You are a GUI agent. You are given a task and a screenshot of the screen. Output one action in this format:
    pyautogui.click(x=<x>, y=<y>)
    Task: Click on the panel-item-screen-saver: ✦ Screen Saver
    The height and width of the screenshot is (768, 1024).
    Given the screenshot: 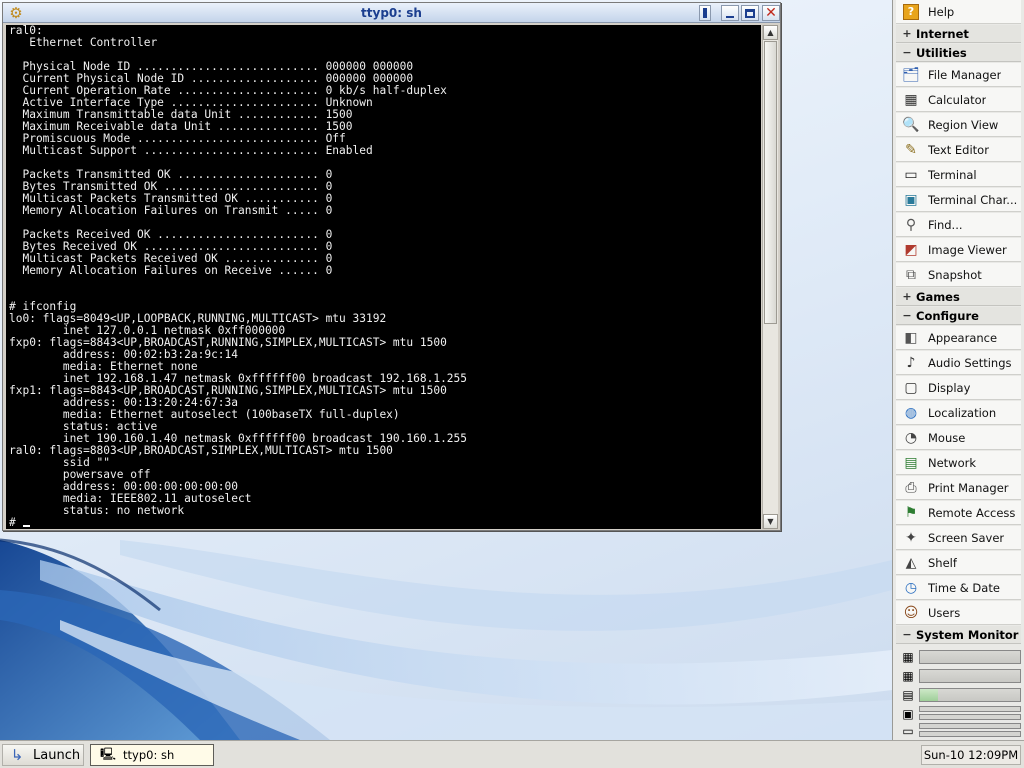 What is the action you would take?
    pyautogui.click(x=958, y=538)
    